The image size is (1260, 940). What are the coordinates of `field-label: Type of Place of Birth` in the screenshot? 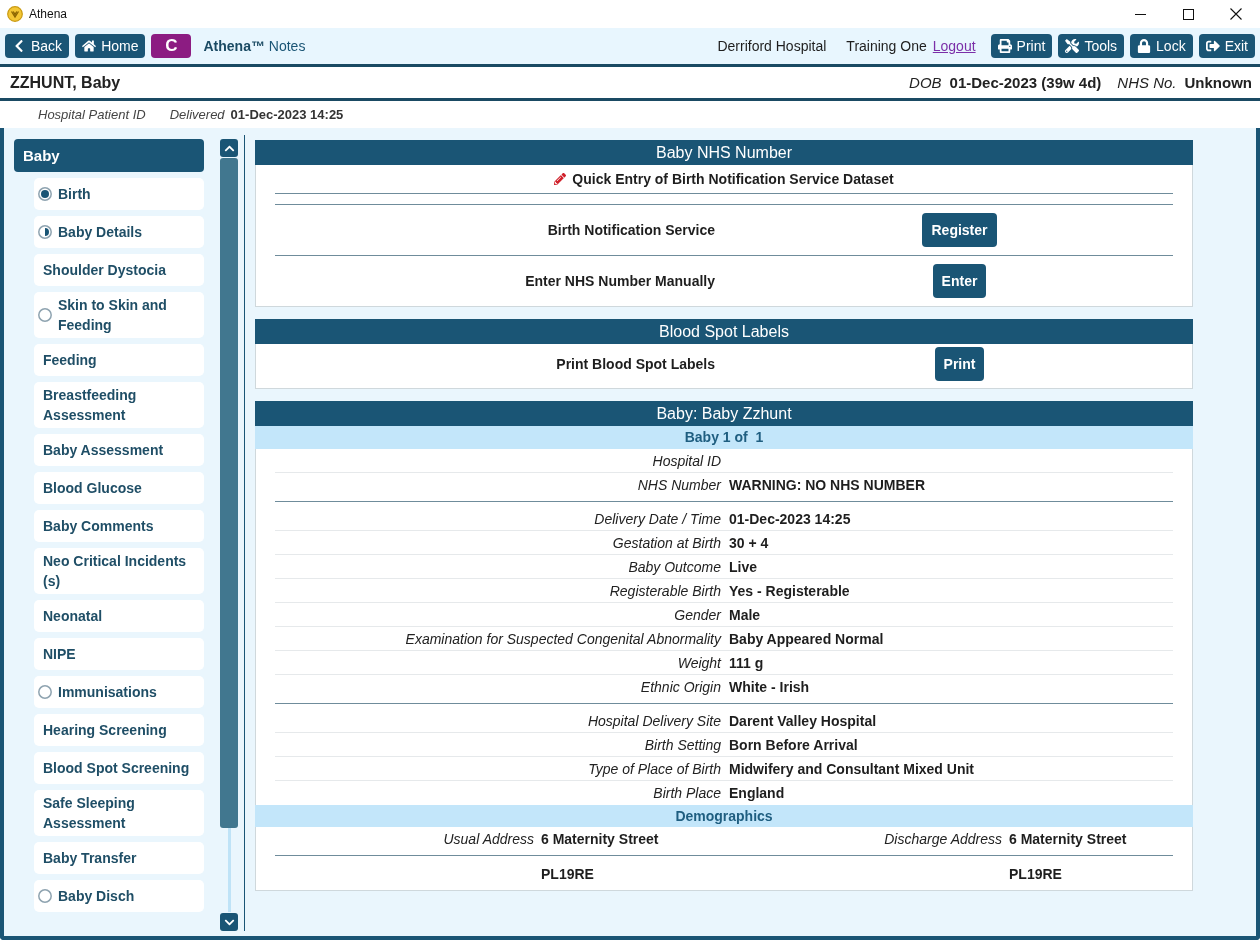 It's located at (654, 768).